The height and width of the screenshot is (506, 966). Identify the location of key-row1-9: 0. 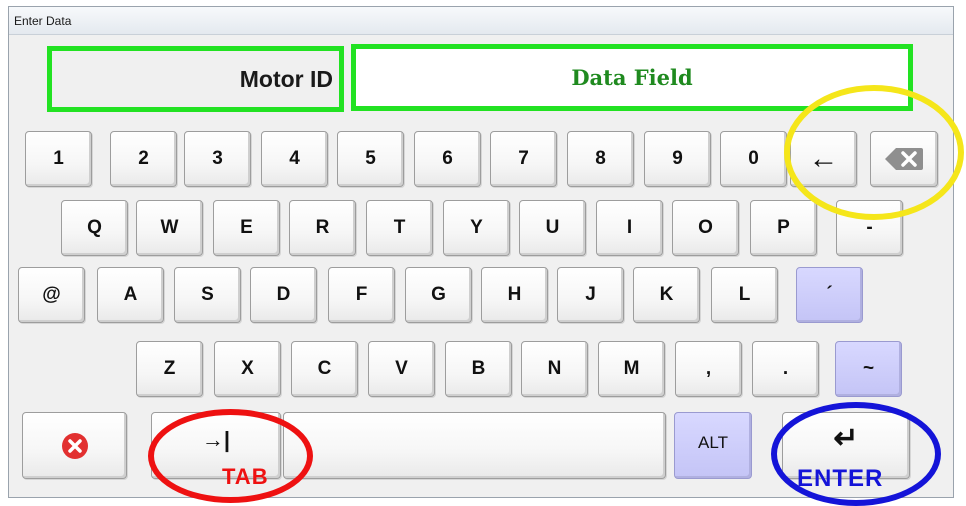
(753, 159).